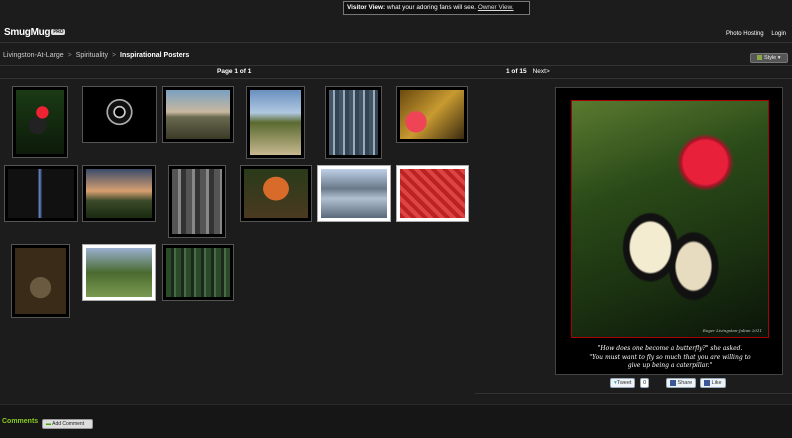  I want to click on thumbnail-mushroom, so click(276, 193).